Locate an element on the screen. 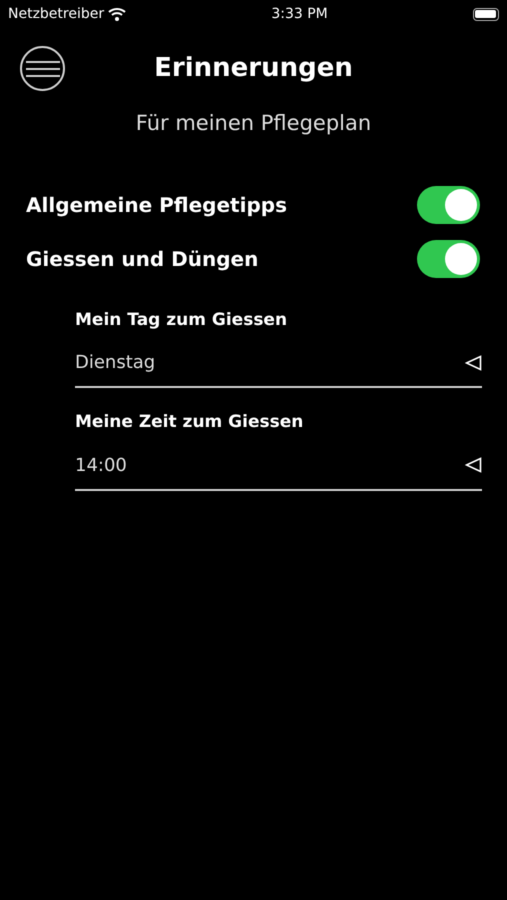  page-title: Erinnerungen is located at coordinates (253, 68).